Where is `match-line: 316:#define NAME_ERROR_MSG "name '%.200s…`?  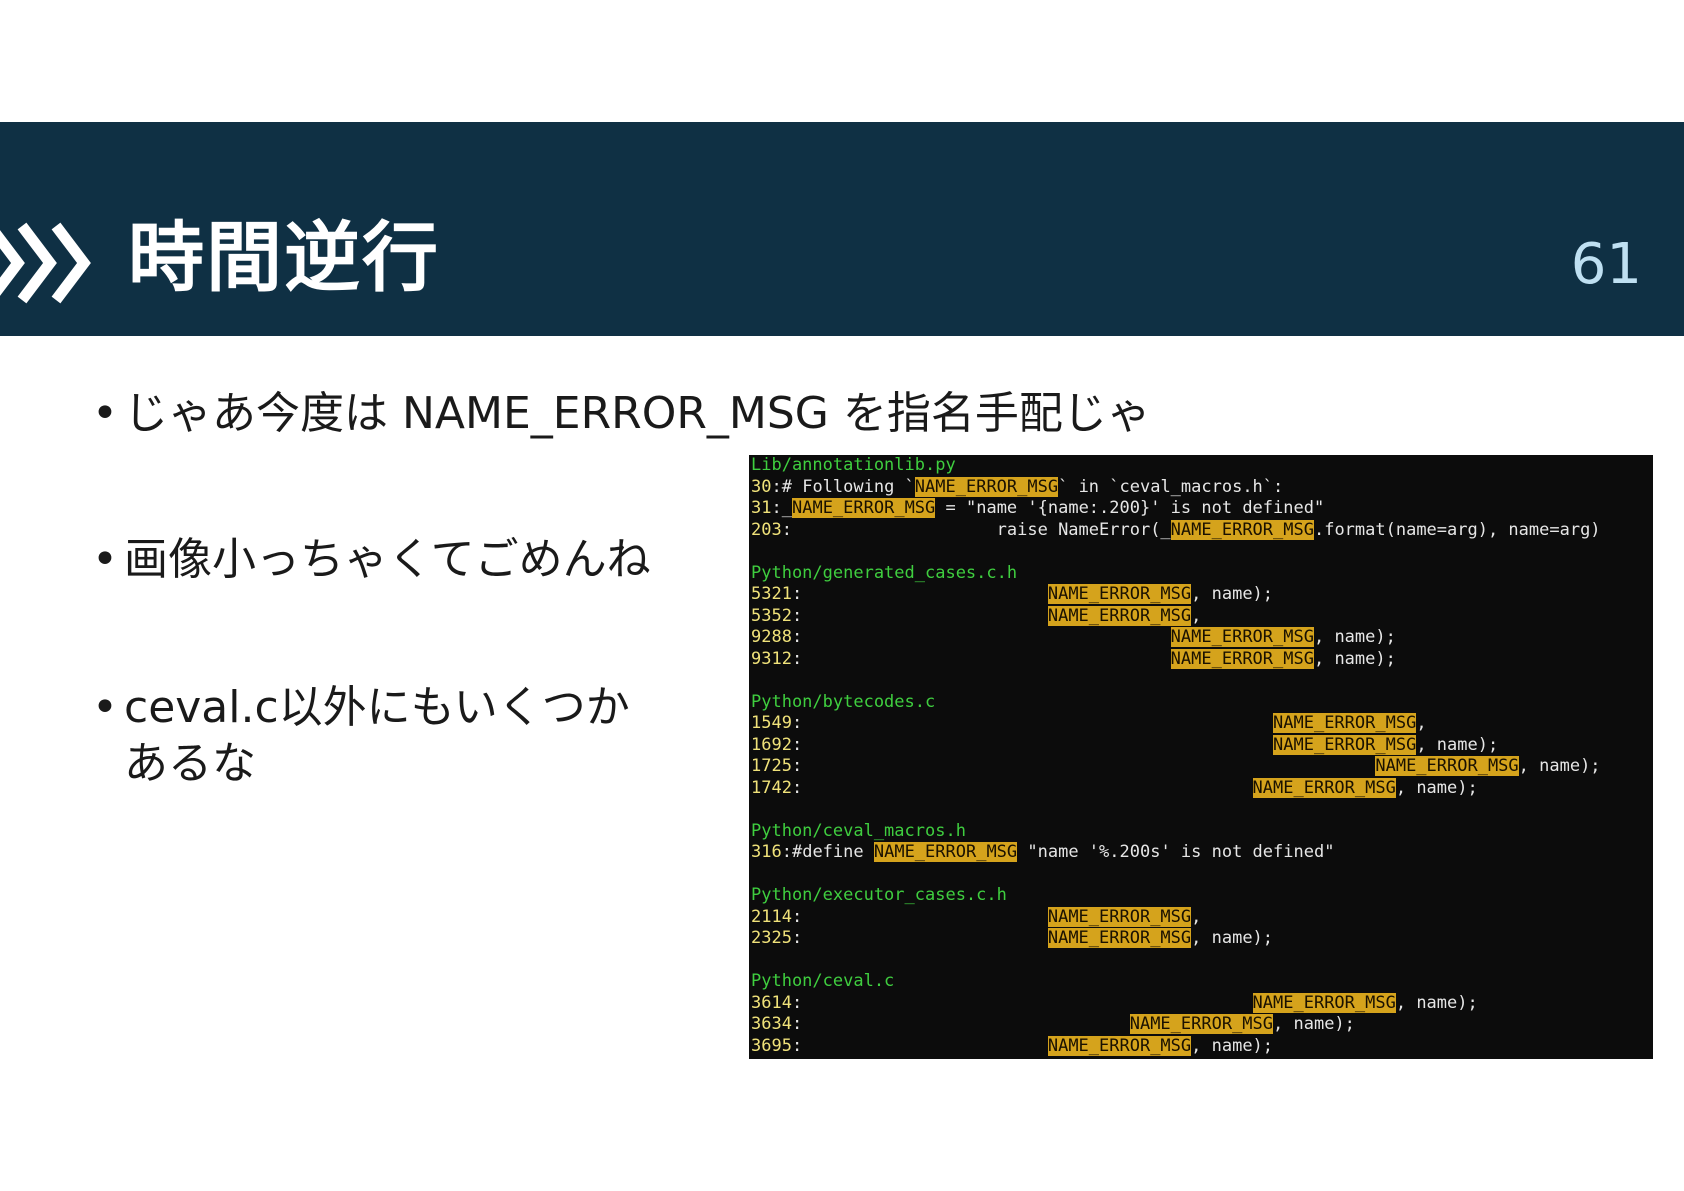 match-line: 316:#define NAME_ERROR_MSG "name '%.200s… is located at coordinates (1201, 853).